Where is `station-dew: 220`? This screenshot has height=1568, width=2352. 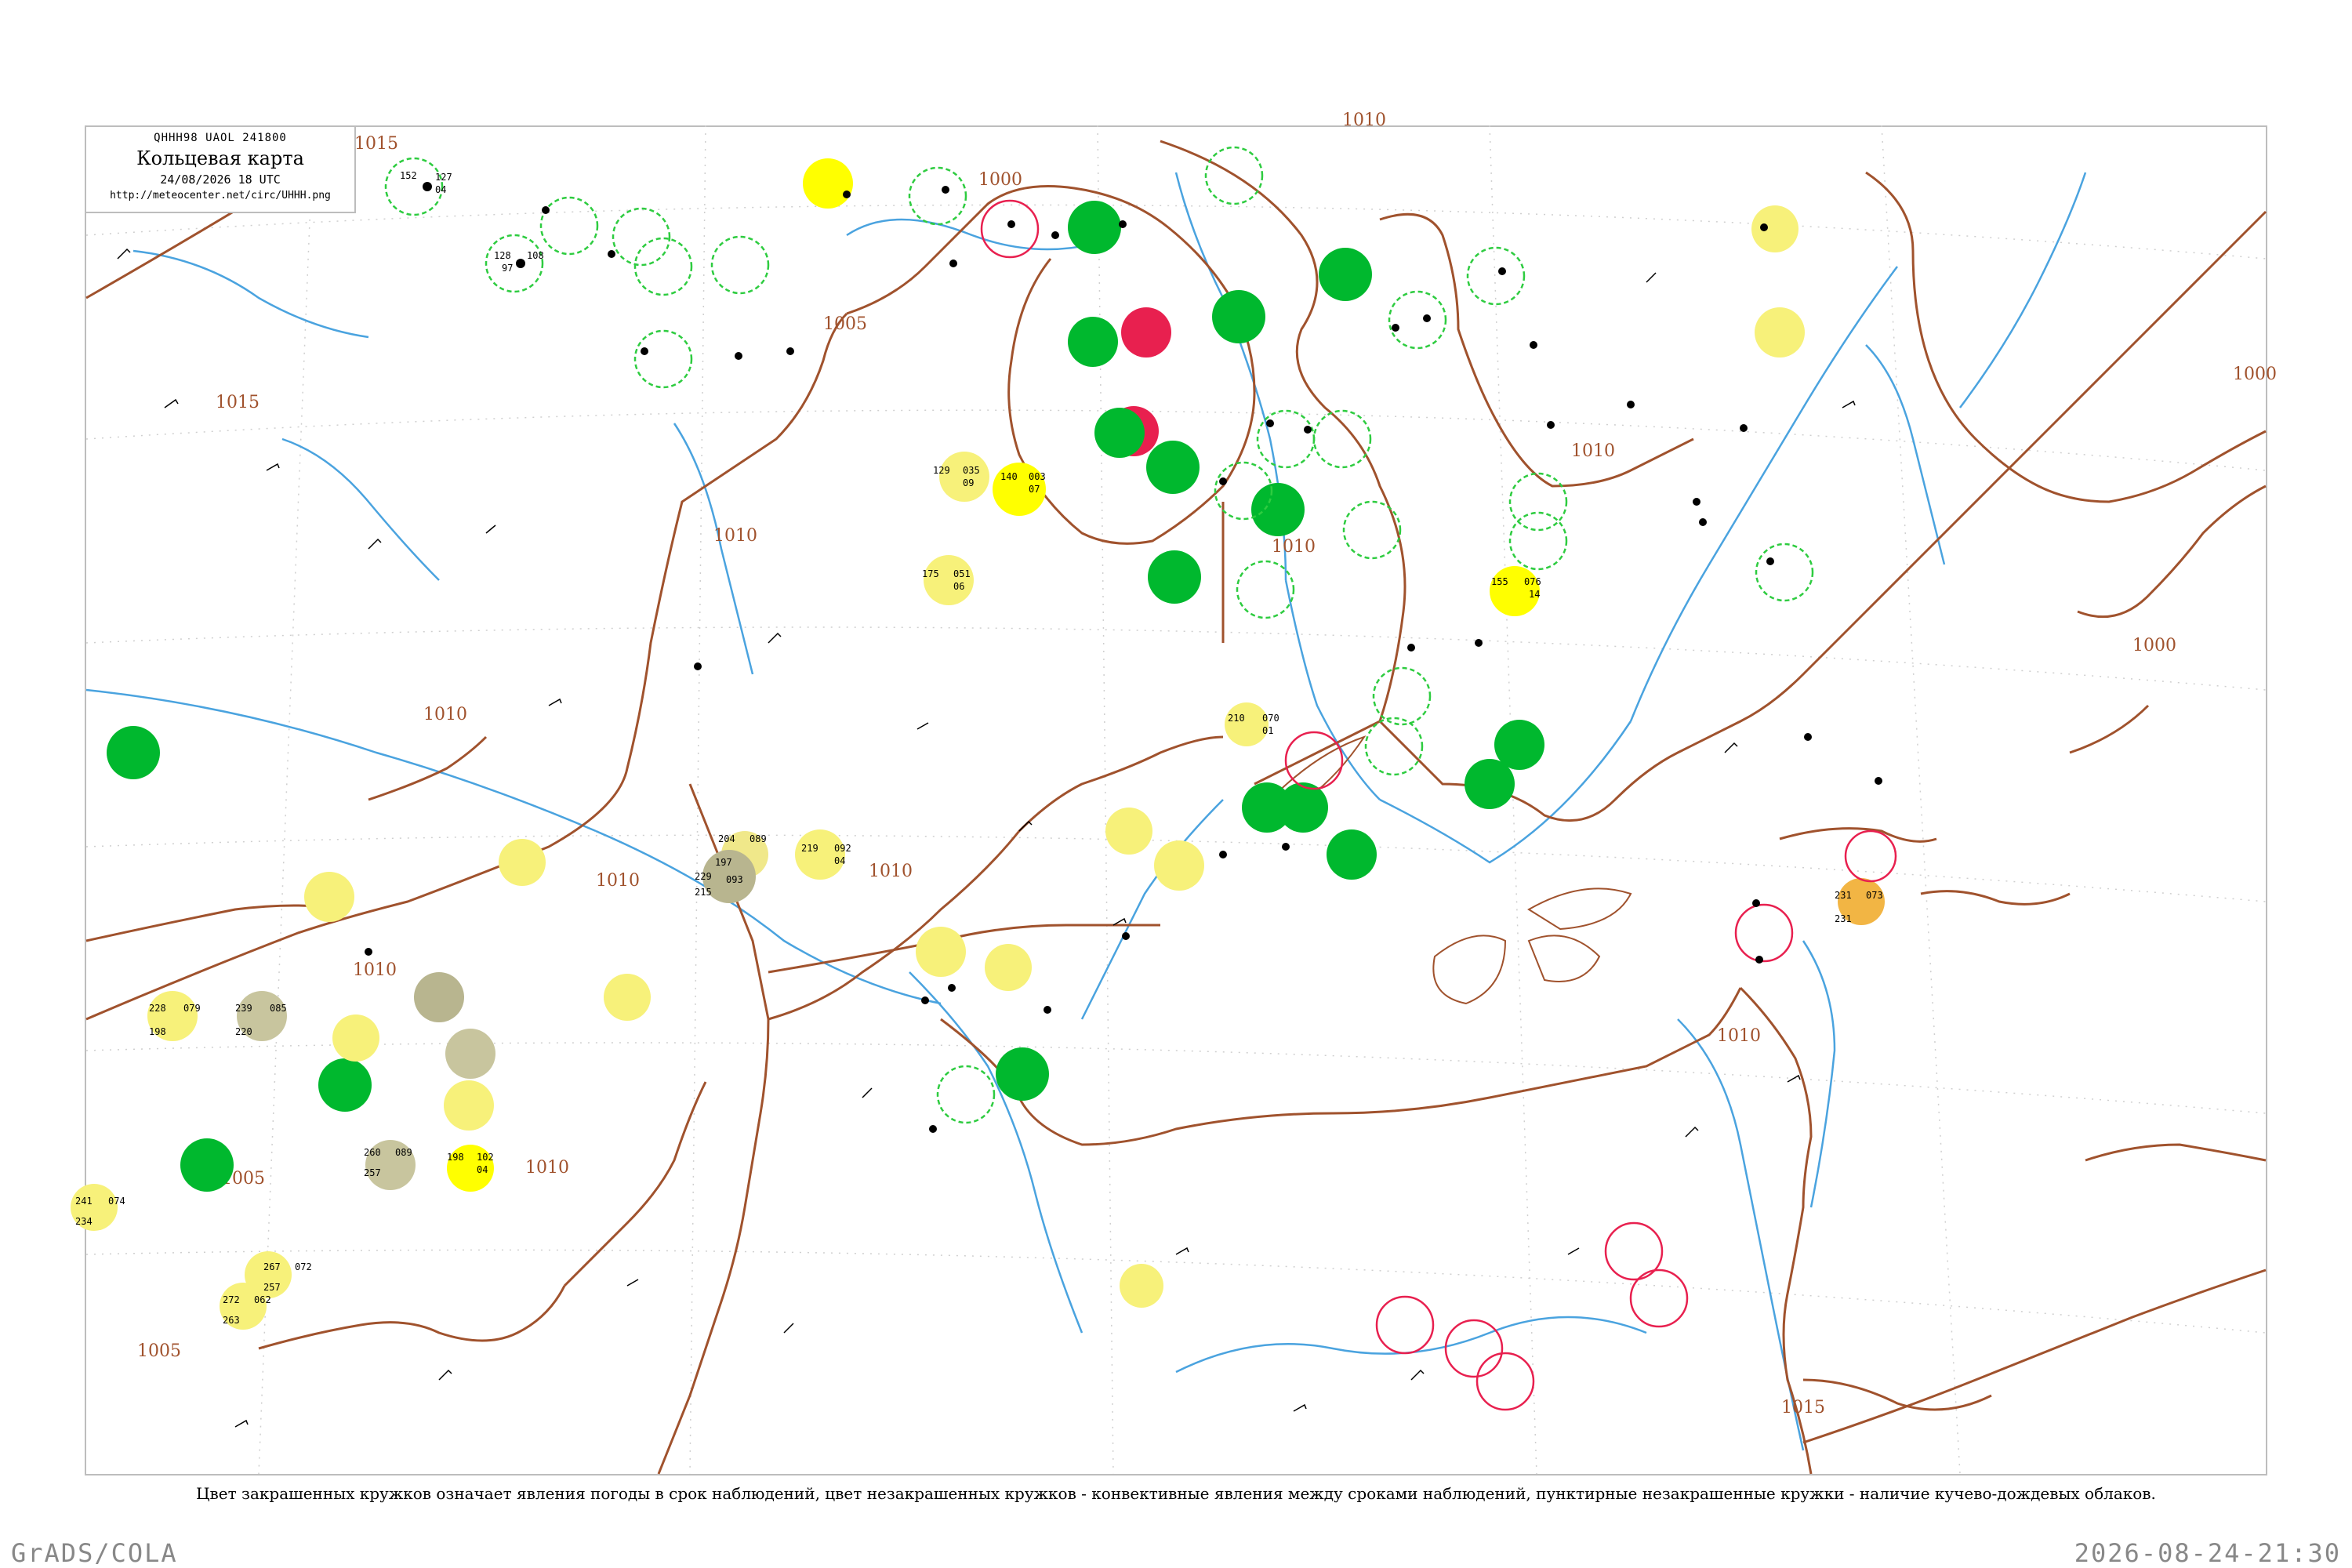
station-dew: 220 is located at coordinates (243, 1031).